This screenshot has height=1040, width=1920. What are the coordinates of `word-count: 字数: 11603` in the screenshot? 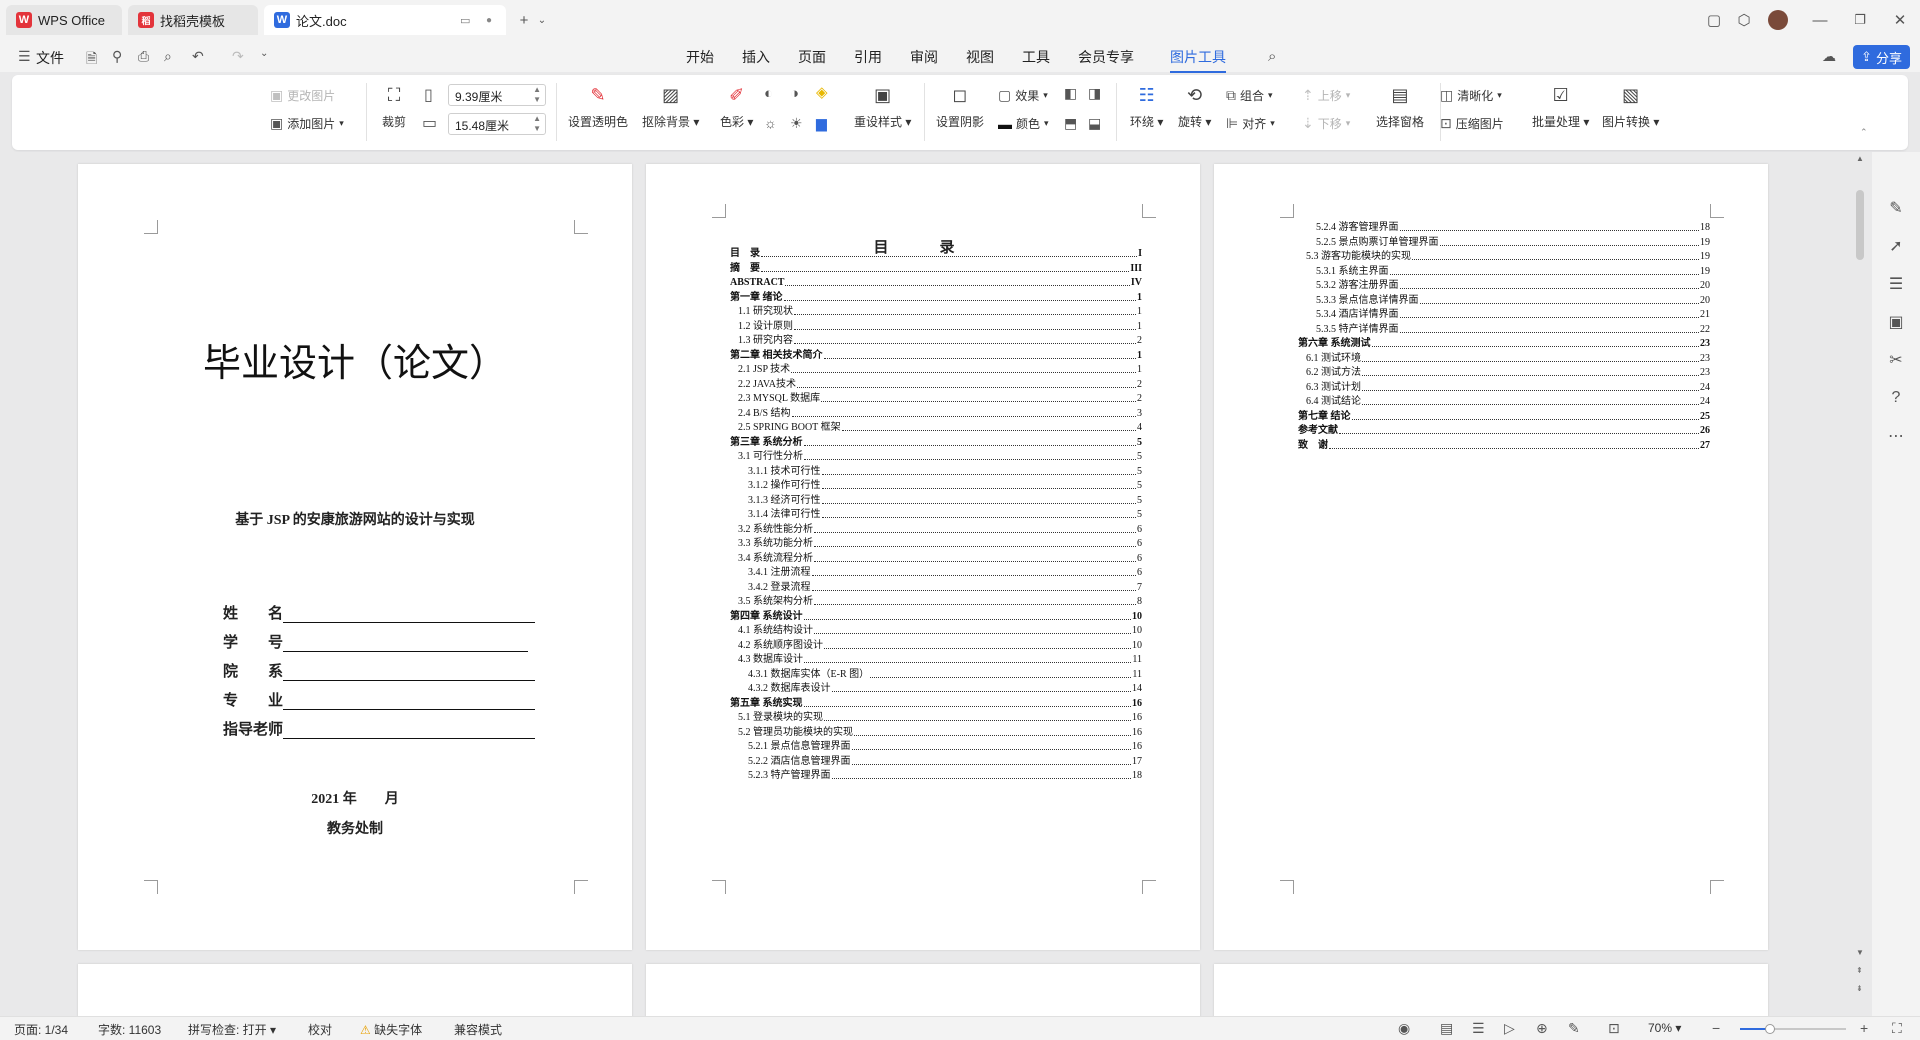 It's located at (129, 1029).